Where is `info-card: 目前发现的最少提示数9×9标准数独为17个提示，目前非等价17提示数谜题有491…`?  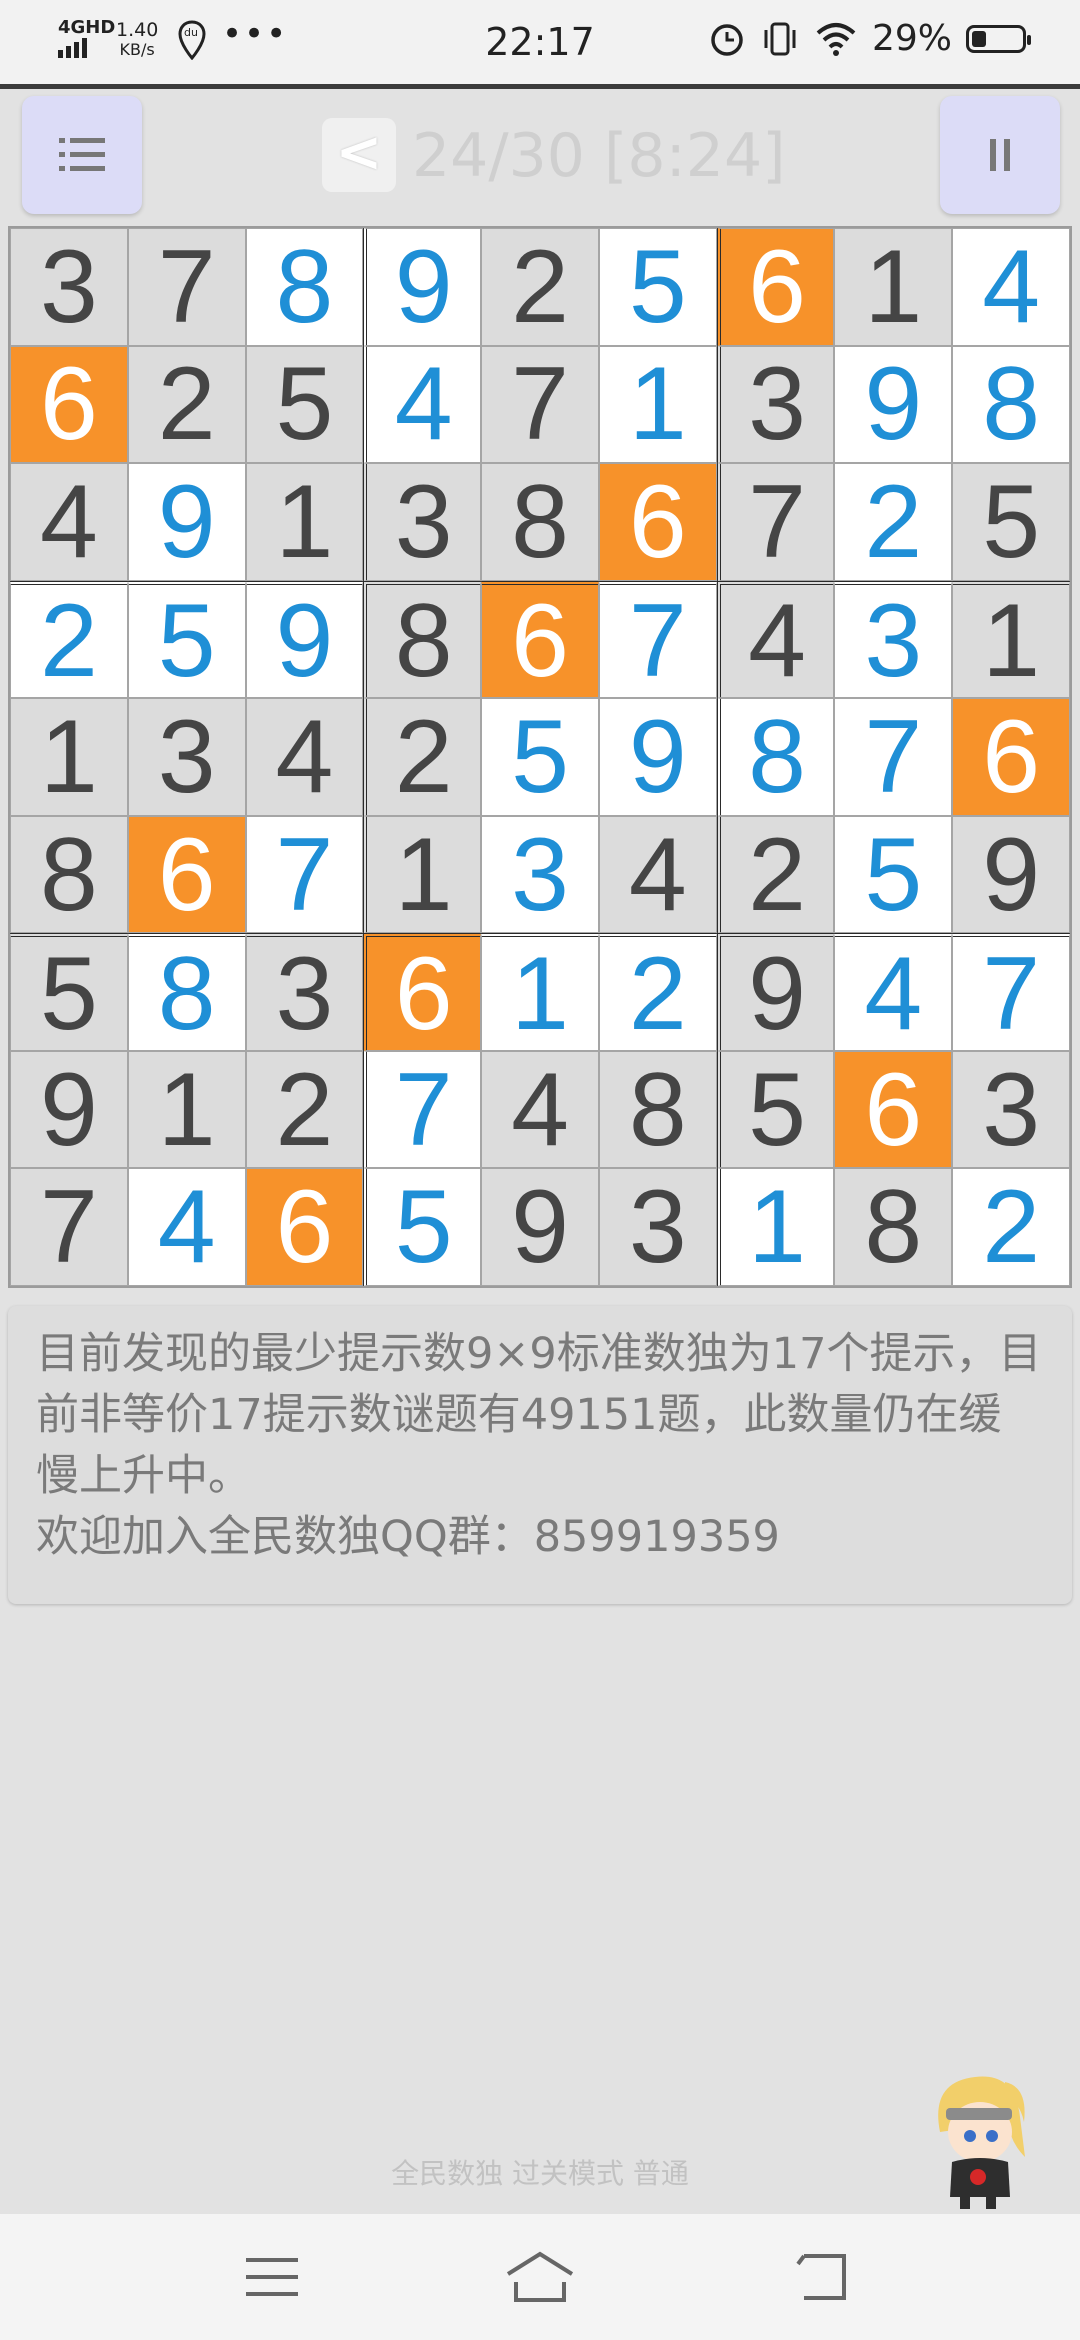 info-card: 目前发现的最少提示数9×9标准数独为17个提示，目前非等价17提示数谜题有491… is located at coordinates (540, 1455).